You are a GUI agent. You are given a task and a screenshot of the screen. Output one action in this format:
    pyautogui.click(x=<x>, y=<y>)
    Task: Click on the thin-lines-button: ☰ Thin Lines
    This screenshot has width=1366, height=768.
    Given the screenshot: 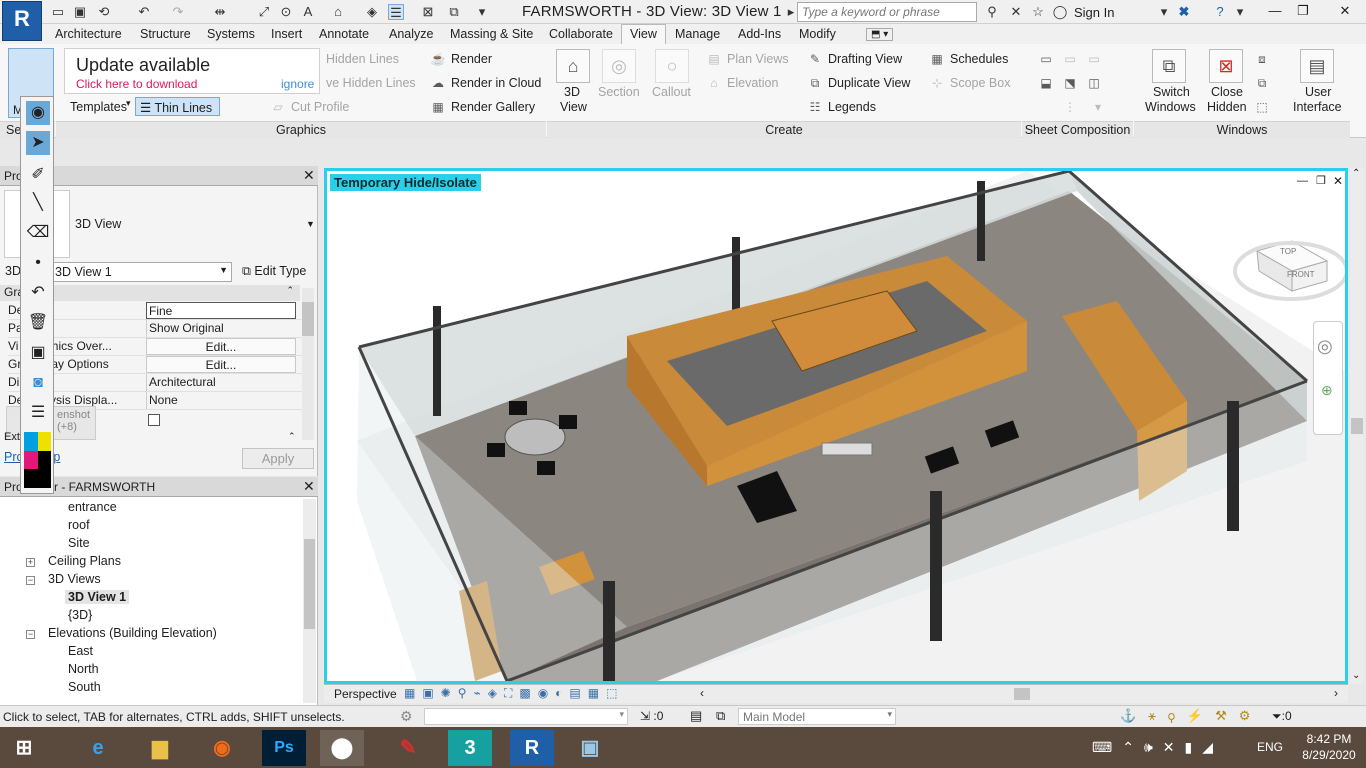 What is the action you would take?
    pyautogui.click(x=177, y=106)
    